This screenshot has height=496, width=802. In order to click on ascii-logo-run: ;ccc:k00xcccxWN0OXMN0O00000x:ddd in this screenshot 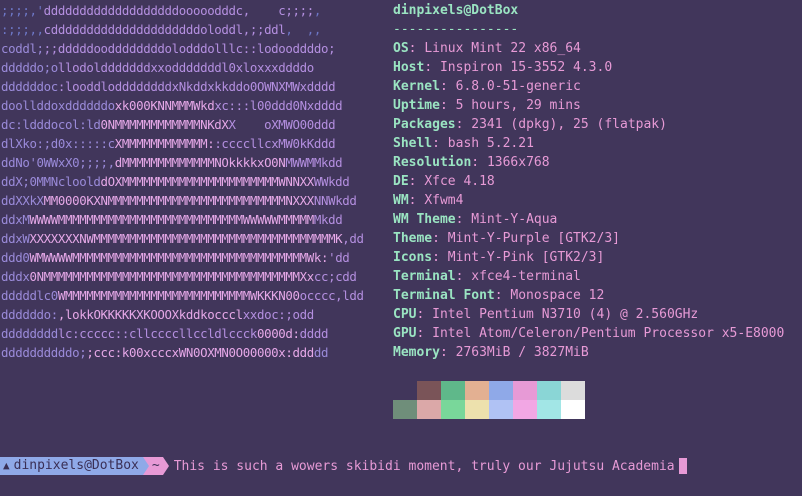, I will do `click(200, 352)`.